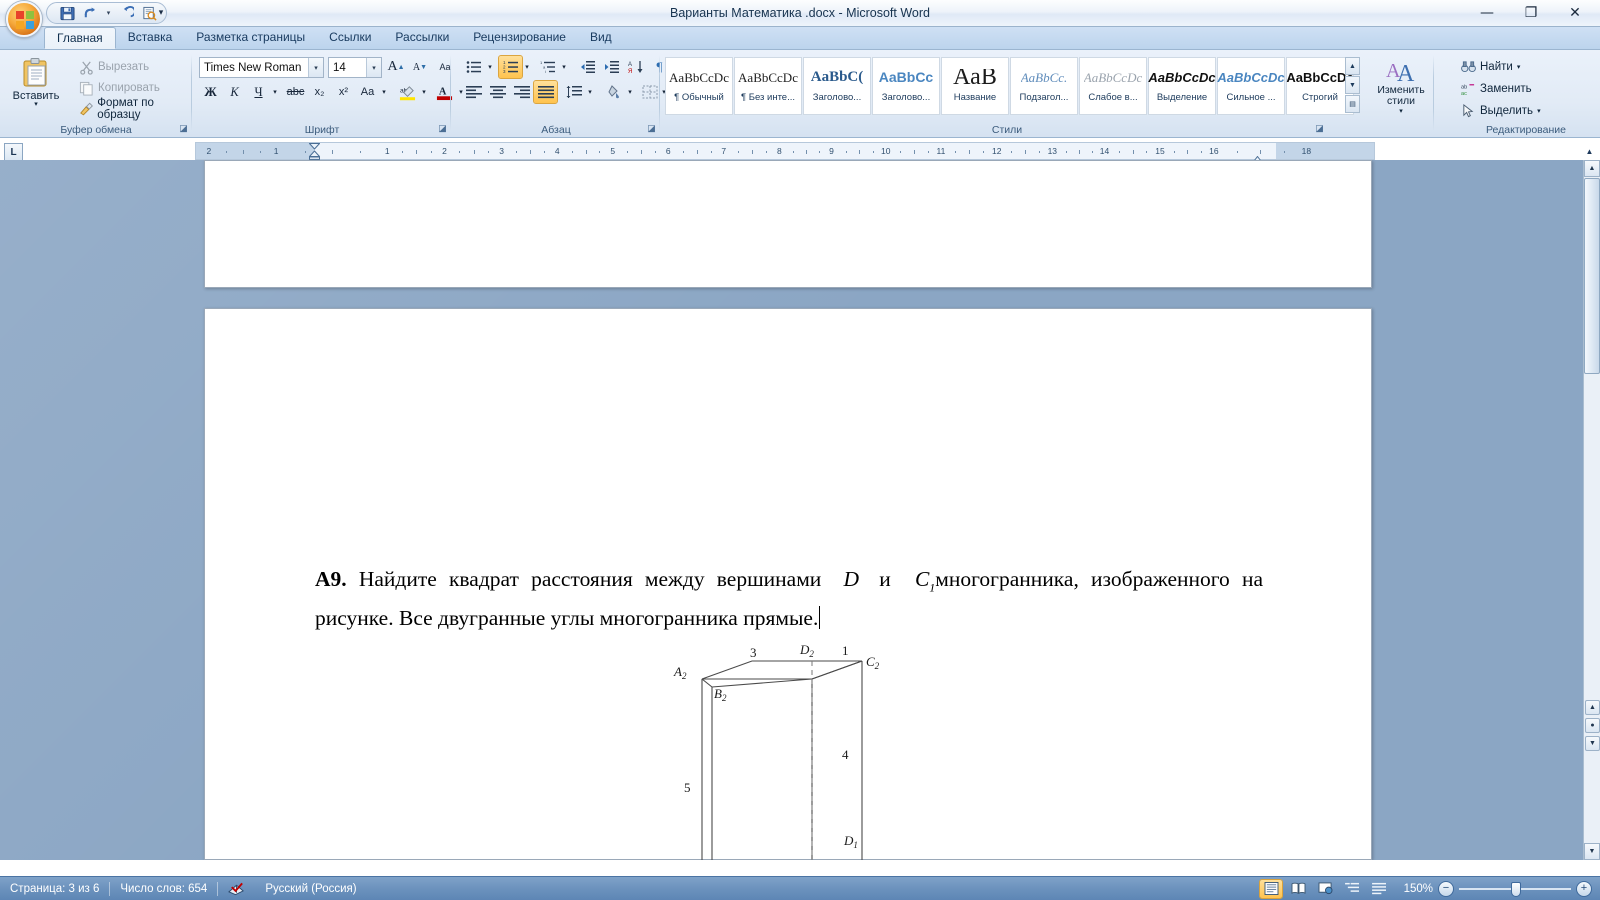  I want to click on language-indicator: Русский (Россия), so click(310, 889).